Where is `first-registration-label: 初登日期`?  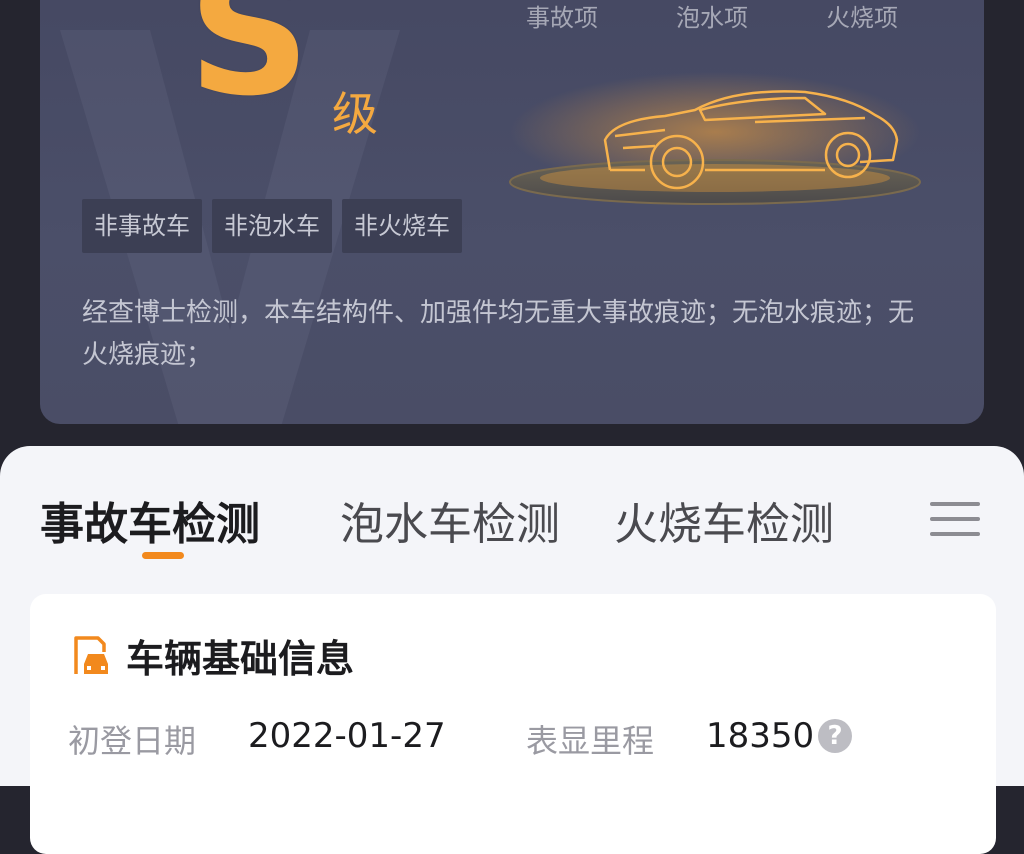 first-registration-label: 初登日期 is located at coordinates (132, 741).